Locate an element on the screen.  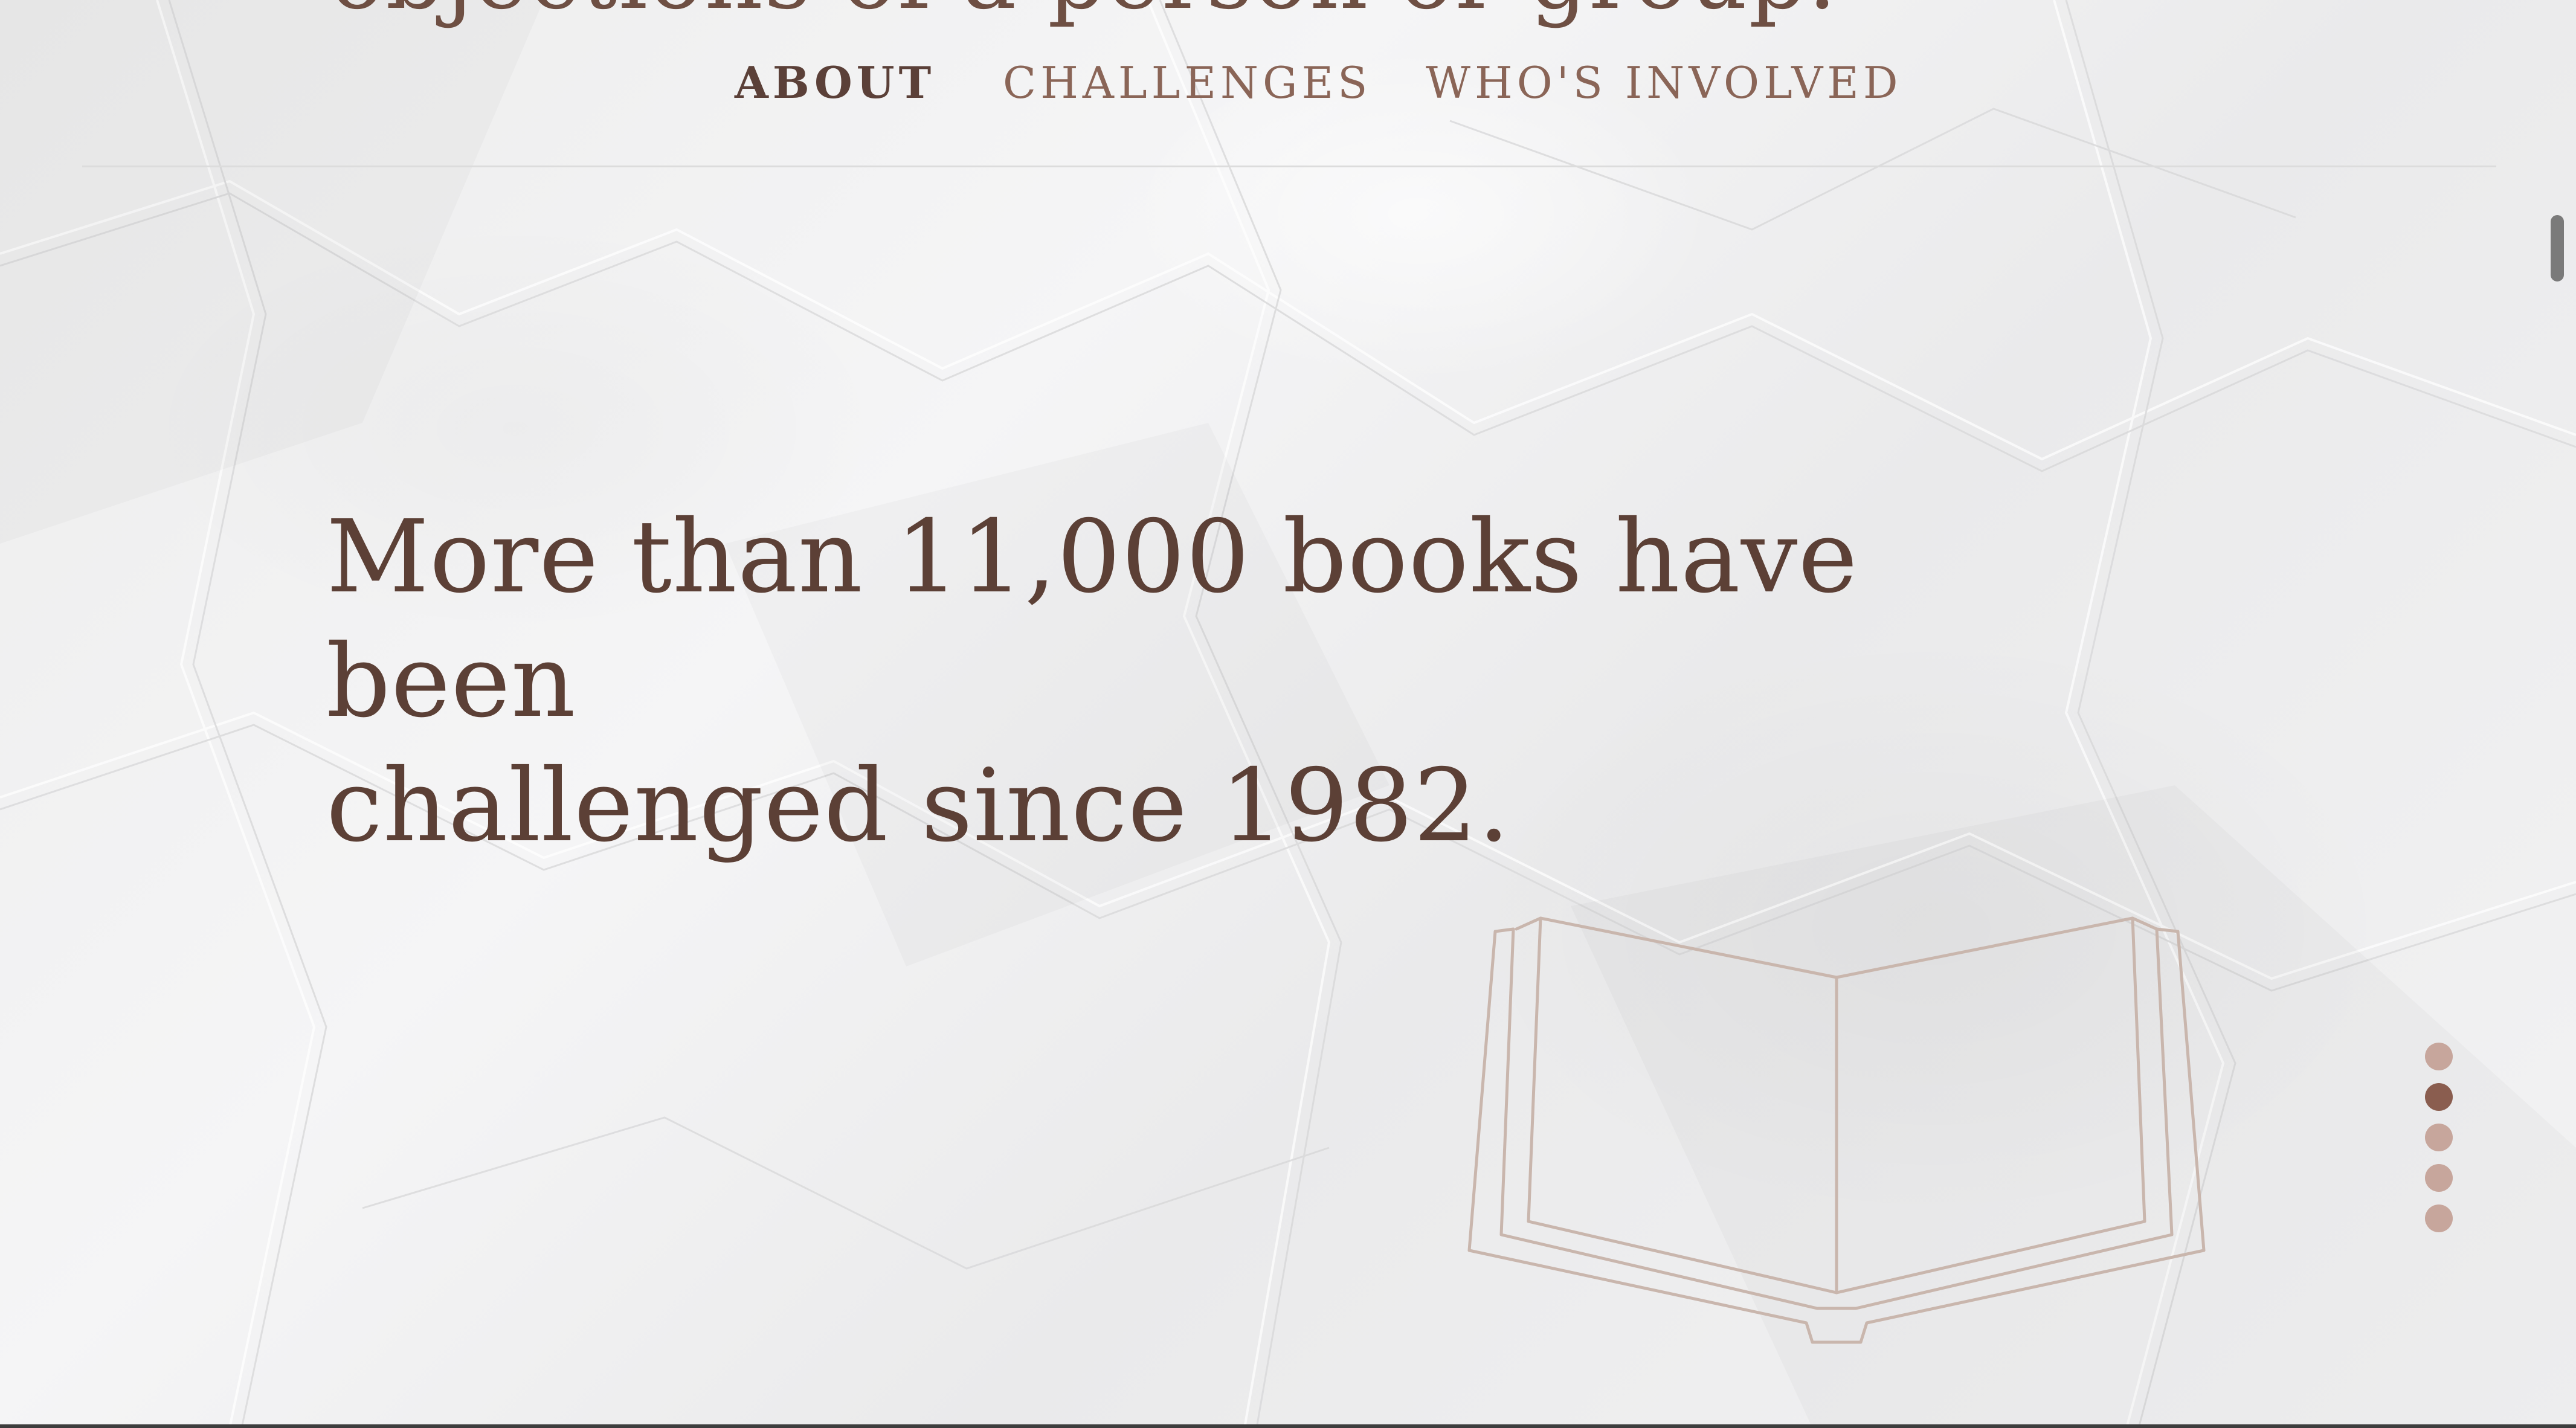
statement-line-2: challenged since 1982. is located at coordinates (918, 806).